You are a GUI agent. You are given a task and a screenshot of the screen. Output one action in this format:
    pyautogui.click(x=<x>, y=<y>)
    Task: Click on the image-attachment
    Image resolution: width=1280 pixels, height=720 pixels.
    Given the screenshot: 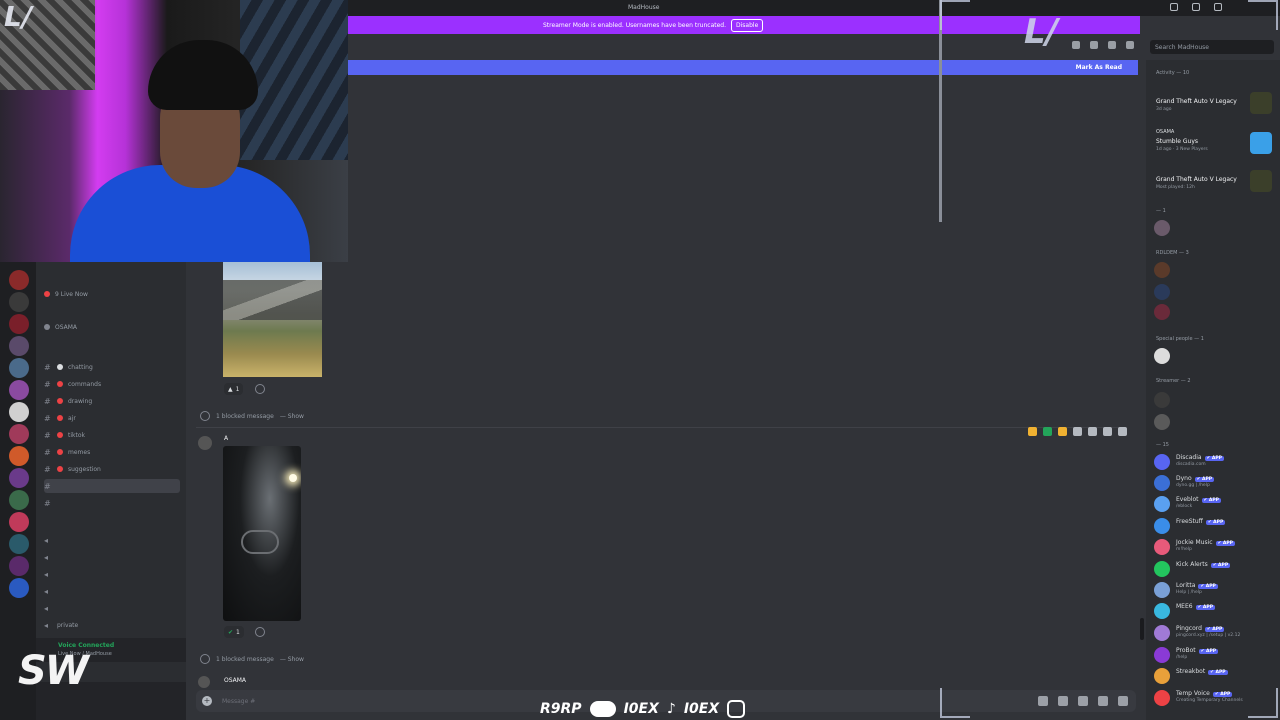 What is the action you would take?
    pyautogui.click(x=272, y=319)
    